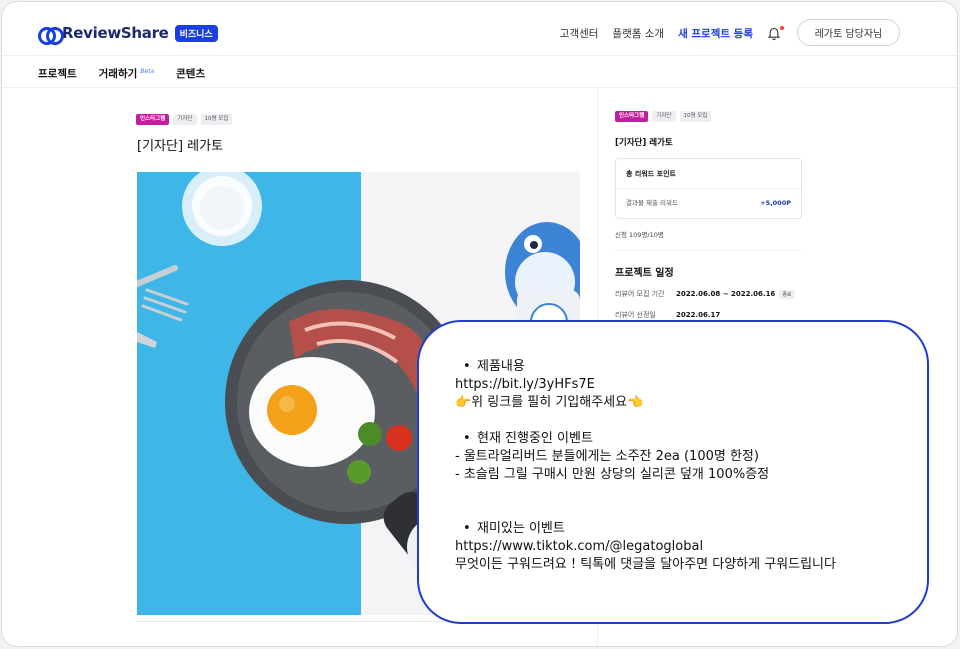 The width and height of the screenshot is (960, 649). What do you see at coordinates (652, 203) in the screenshot?
I see `reward-label: 결과물 제출 리워드` at bounding box center [652, 203].